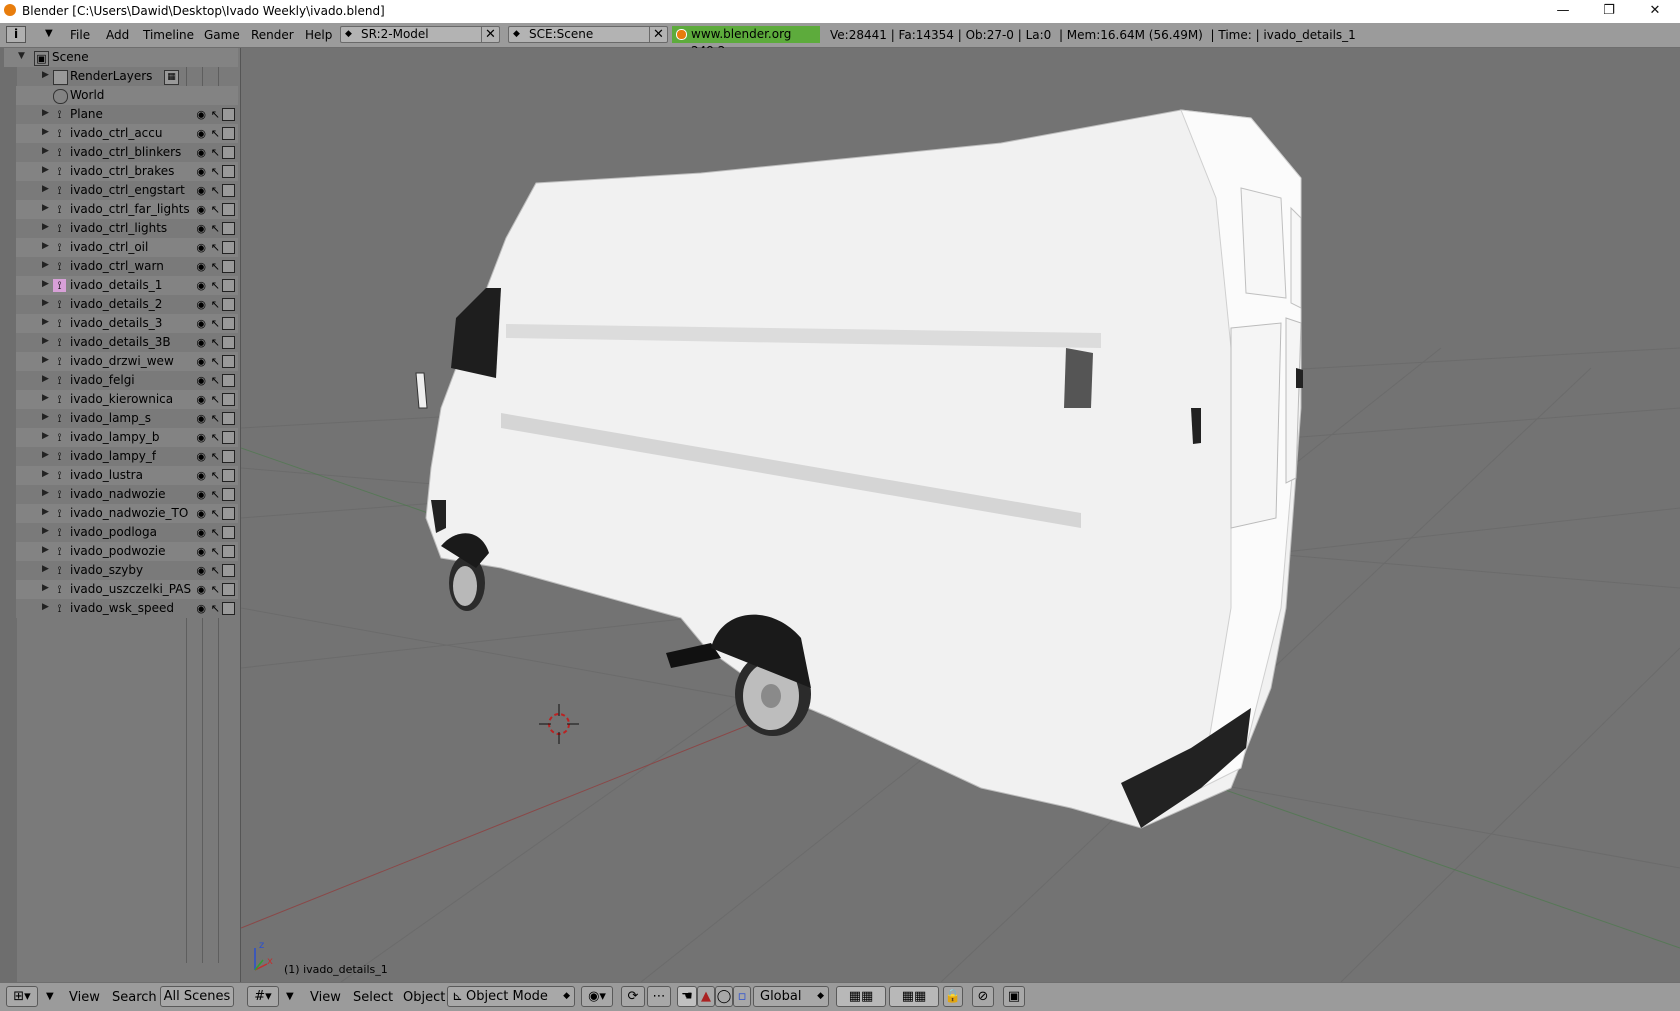 The height and width of the screenshot is (1011, 1680). What do you see at coordinates (127, 456) in the screenshot?
I see `tree-item-object: ▶ ⟟ ivado_lampy_f ◉ ↖` at bounding box center [127, 456].